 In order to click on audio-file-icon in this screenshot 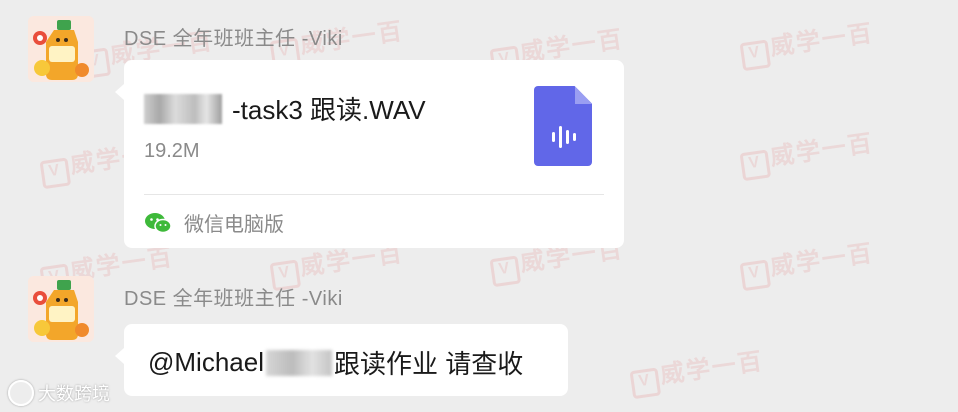, I will do `click(563, 126)`.